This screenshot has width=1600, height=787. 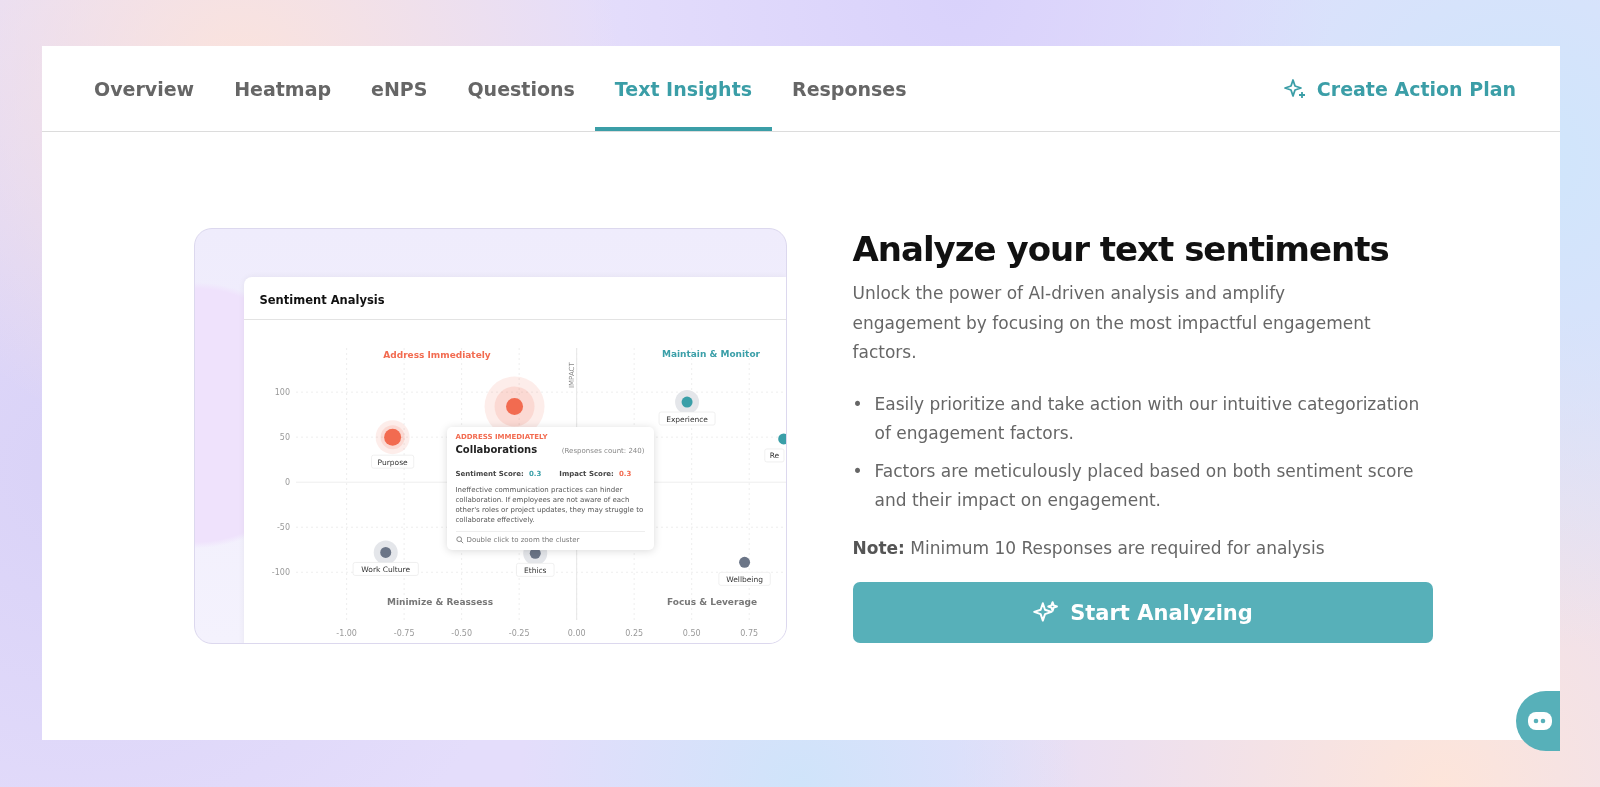 I want to click on intro-text: Unlock the power of AI-driven analysis and amplify engagement by focusing on the most impactful engagement factors., so click(x=1112, y=323).